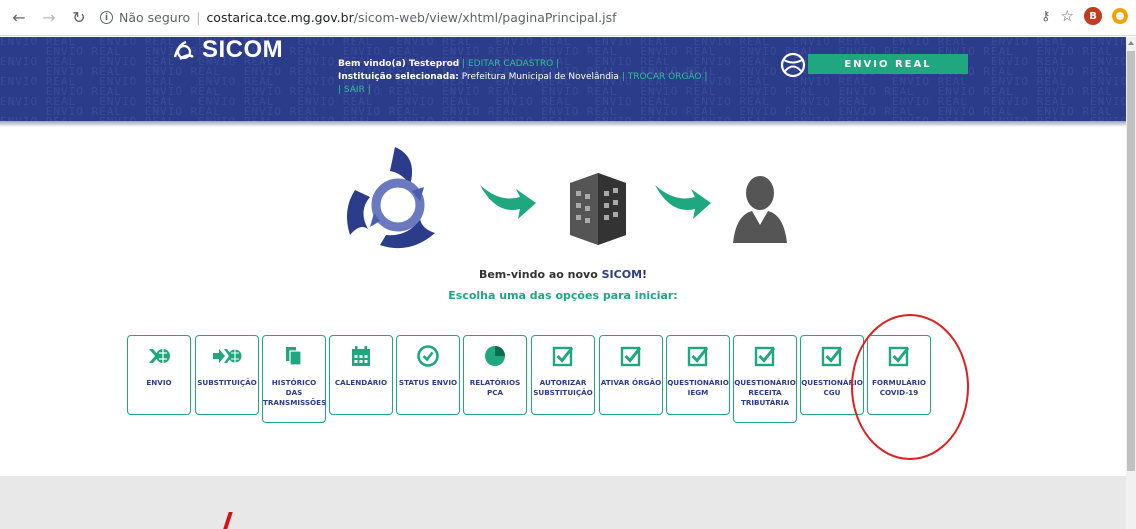  What do you see at coordinates (698, 387) in the screenshot?
I see `option-label: QUESTIONÁRIO IEGM` at bounding box center [698, 387].